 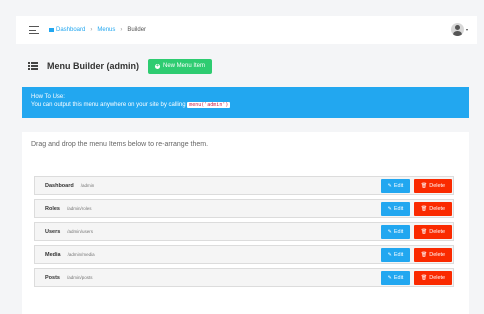 I want to click on page-title: Menu Builder (admin), so click(x=93, y=66).